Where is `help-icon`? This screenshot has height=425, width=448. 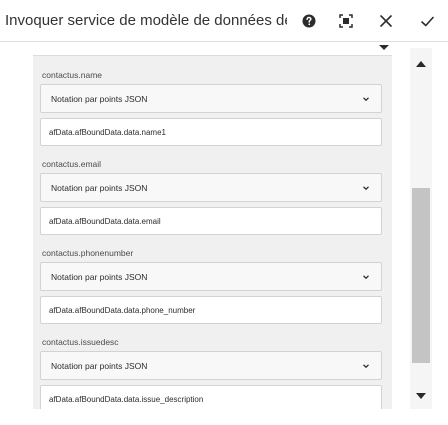 help-icon is located at coordinates (309, 21).